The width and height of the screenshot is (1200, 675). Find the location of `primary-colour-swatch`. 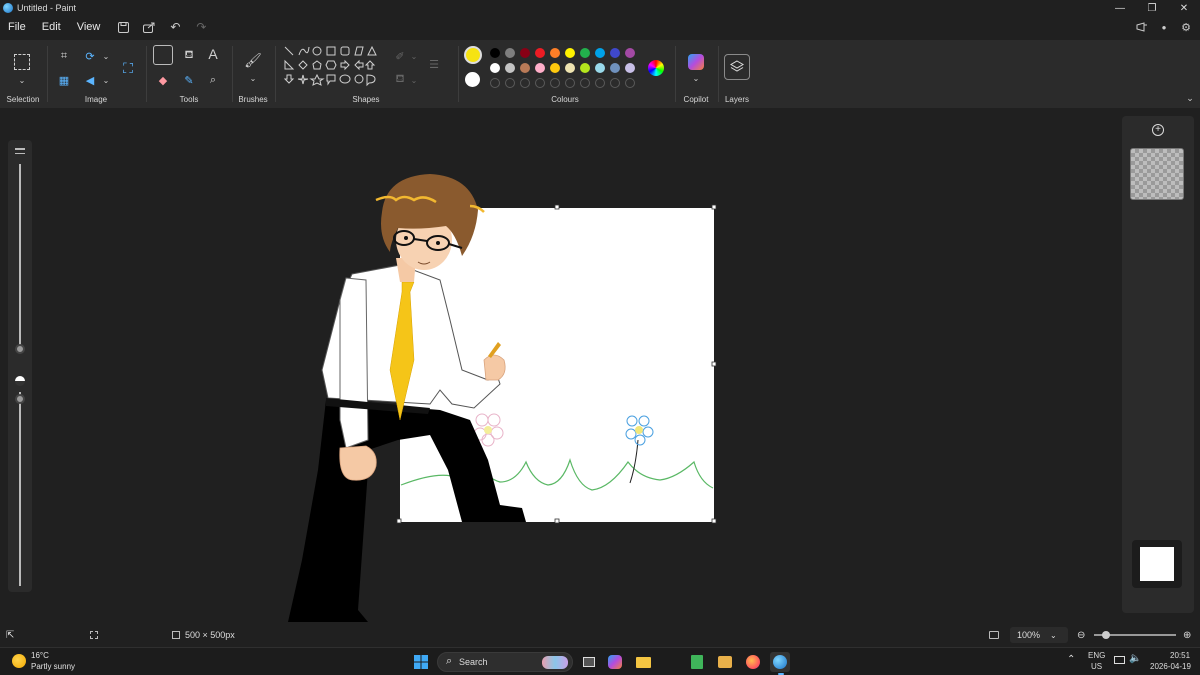

primary-colour-swatch is located at coordinates (473, 55).